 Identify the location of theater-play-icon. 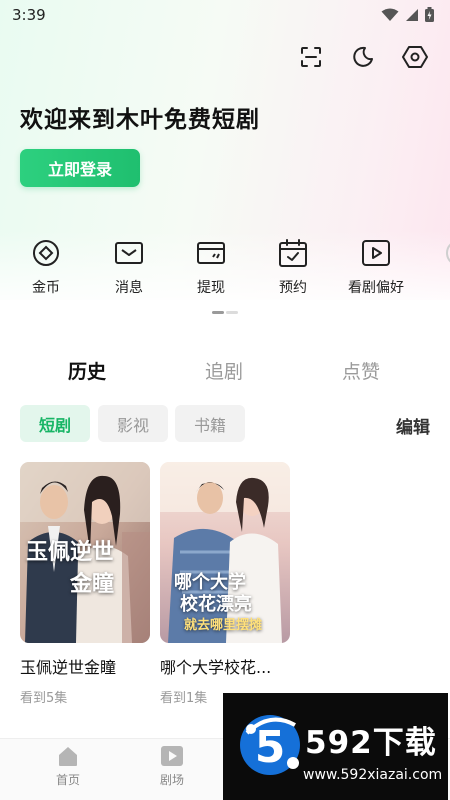
(172, 756).